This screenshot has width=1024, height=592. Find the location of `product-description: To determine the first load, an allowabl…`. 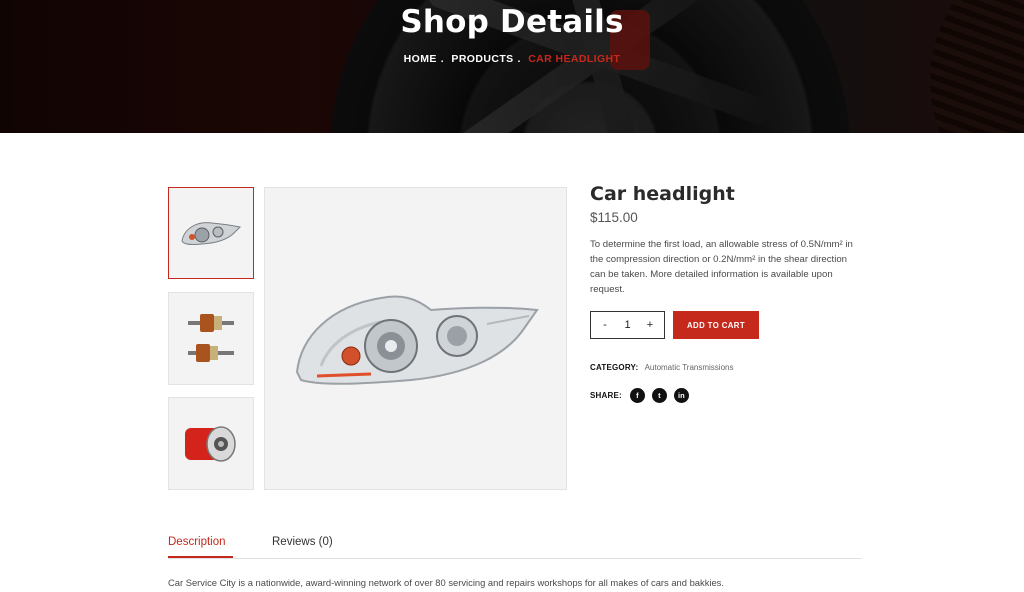

product-description: To determine the first load, an allowabl… is located at coordinates (721, 267).